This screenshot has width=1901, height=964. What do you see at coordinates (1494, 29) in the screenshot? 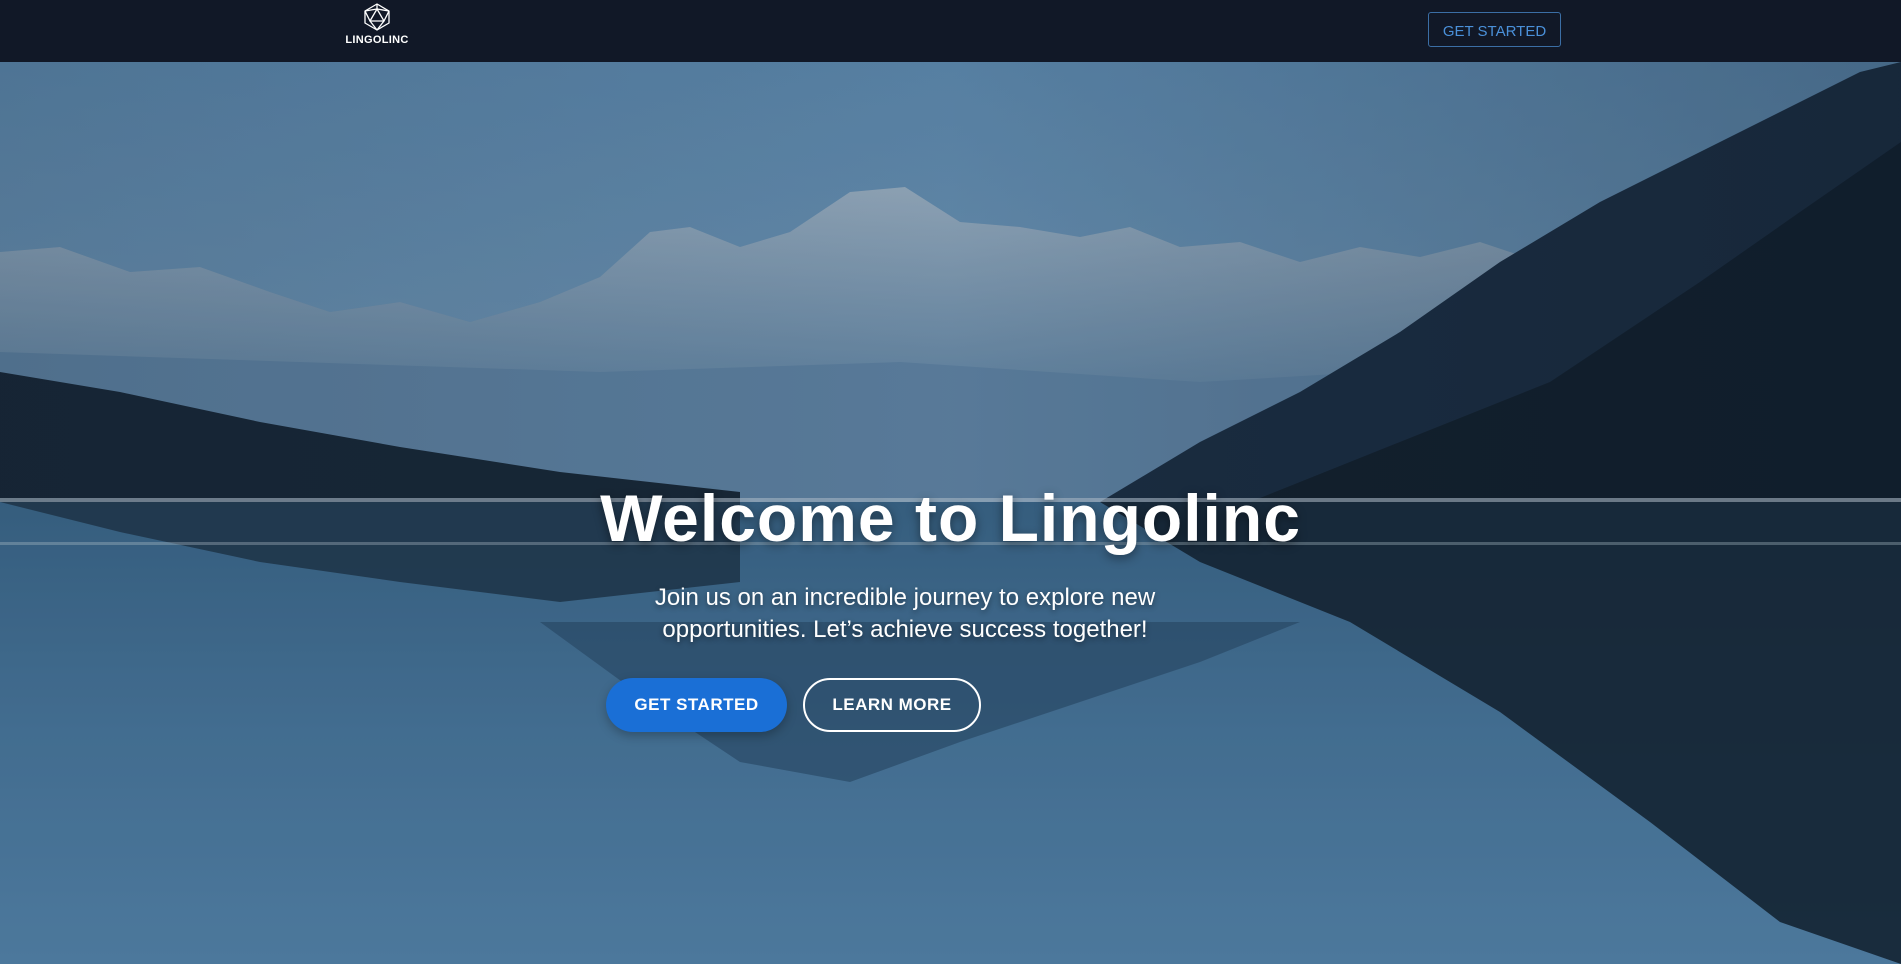
I see `nav-get-started-button: GET STARTED` at bounding box center [1494, 29].